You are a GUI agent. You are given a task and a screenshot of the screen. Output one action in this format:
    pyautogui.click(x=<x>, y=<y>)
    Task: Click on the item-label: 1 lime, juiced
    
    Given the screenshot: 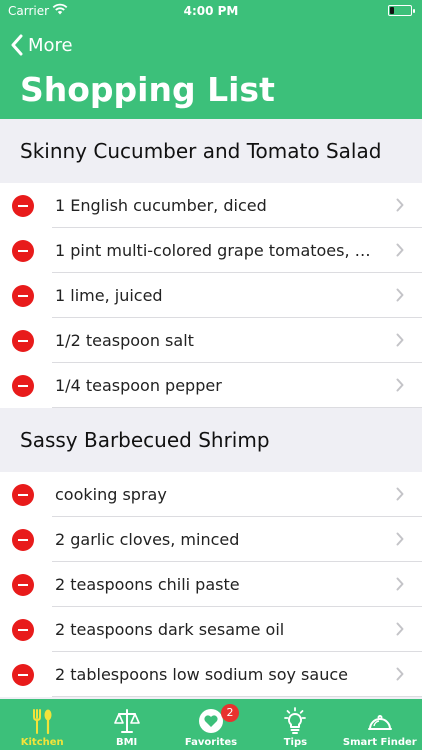 What is the action you would take?
    pyautogui.click(x=109, y=295)
    